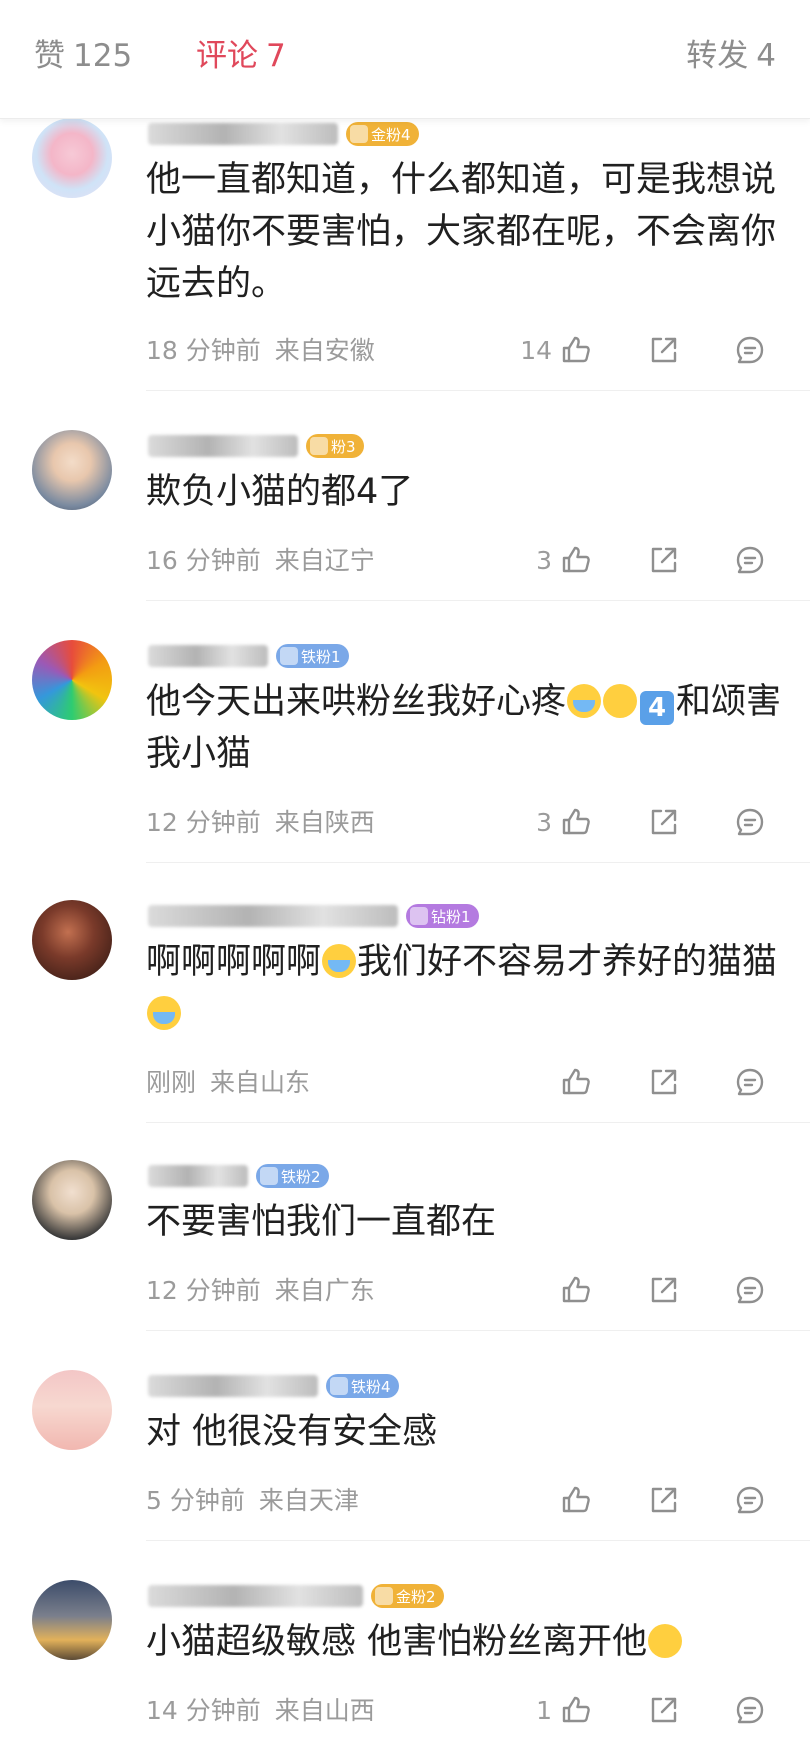 This screenshot has width=810, height=1740. Describe the element at coordinates (566, 1710) in the screenshot. I see `like-button: 1` at that location.